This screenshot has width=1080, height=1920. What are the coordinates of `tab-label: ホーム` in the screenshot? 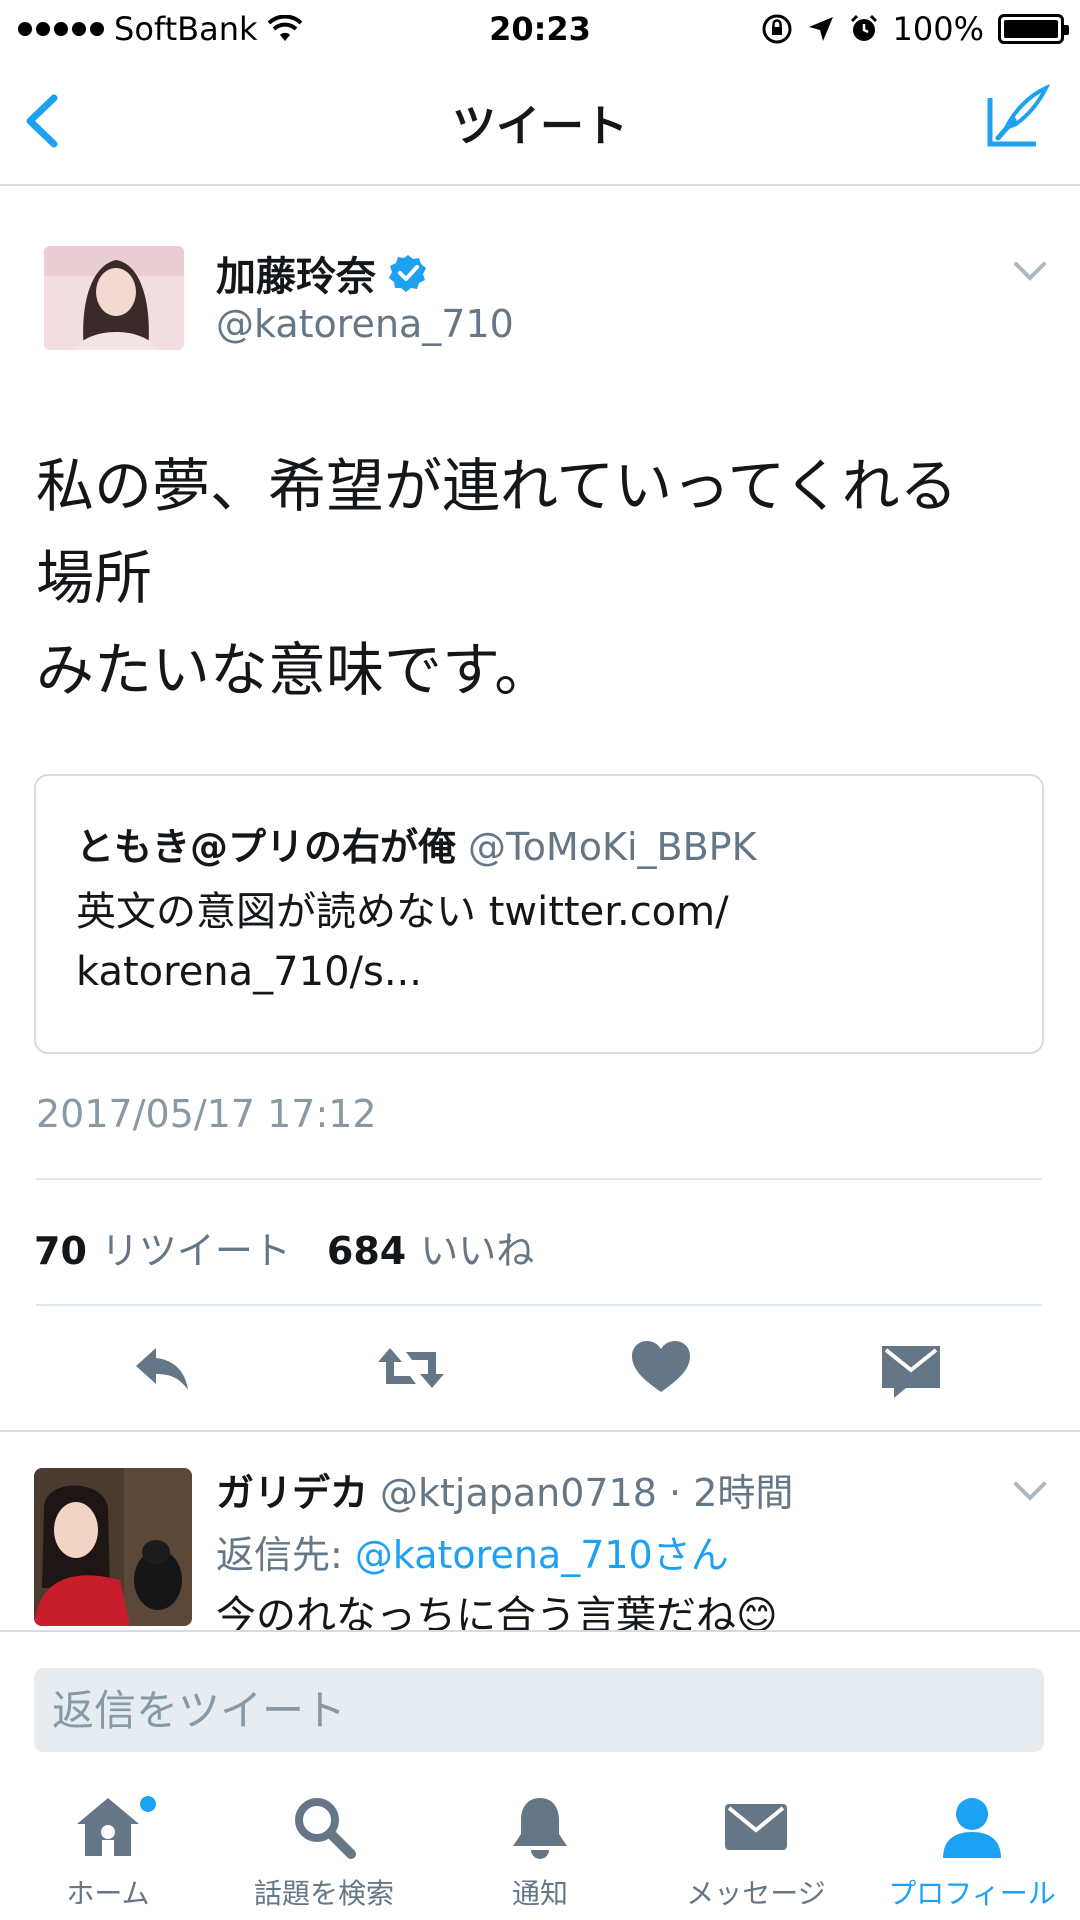 It's located at (108, 1893).